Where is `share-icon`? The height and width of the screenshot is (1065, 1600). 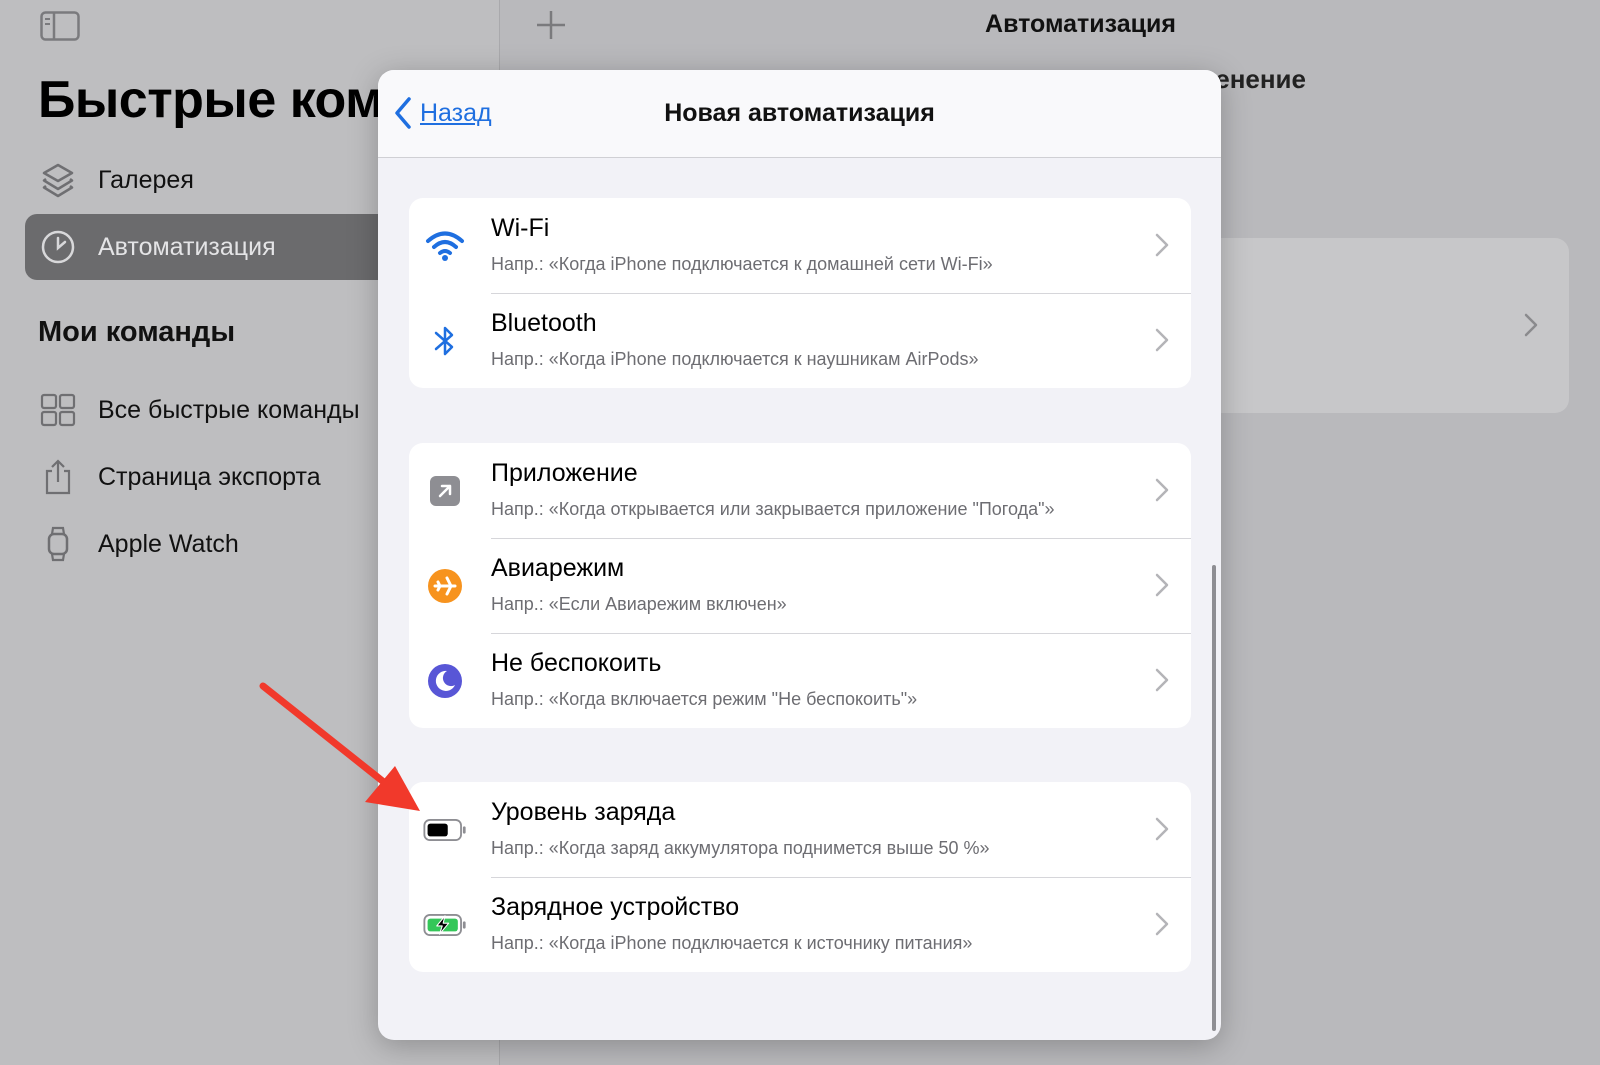
share-icon is located at coordinates (58, 477).